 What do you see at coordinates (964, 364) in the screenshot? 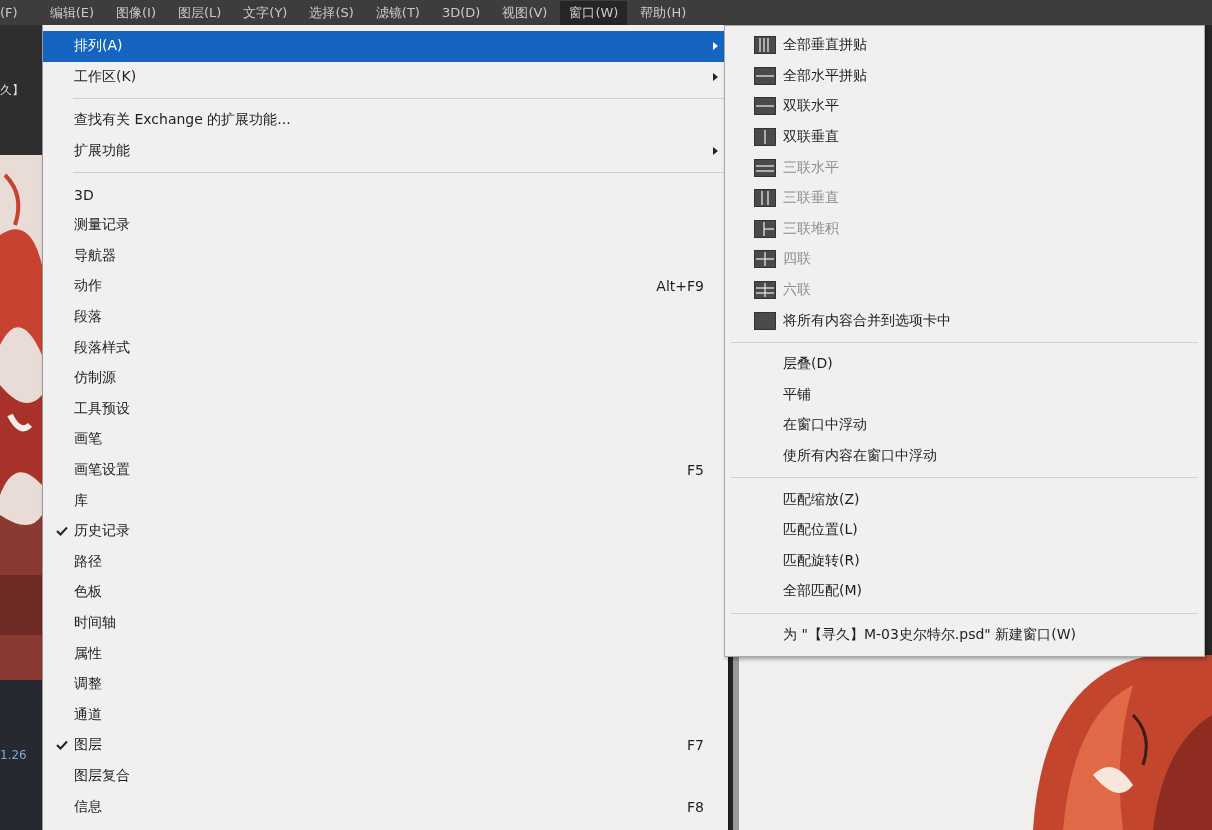
I see `menu-item: 层叠(D)` at bounding box center [964, 364].